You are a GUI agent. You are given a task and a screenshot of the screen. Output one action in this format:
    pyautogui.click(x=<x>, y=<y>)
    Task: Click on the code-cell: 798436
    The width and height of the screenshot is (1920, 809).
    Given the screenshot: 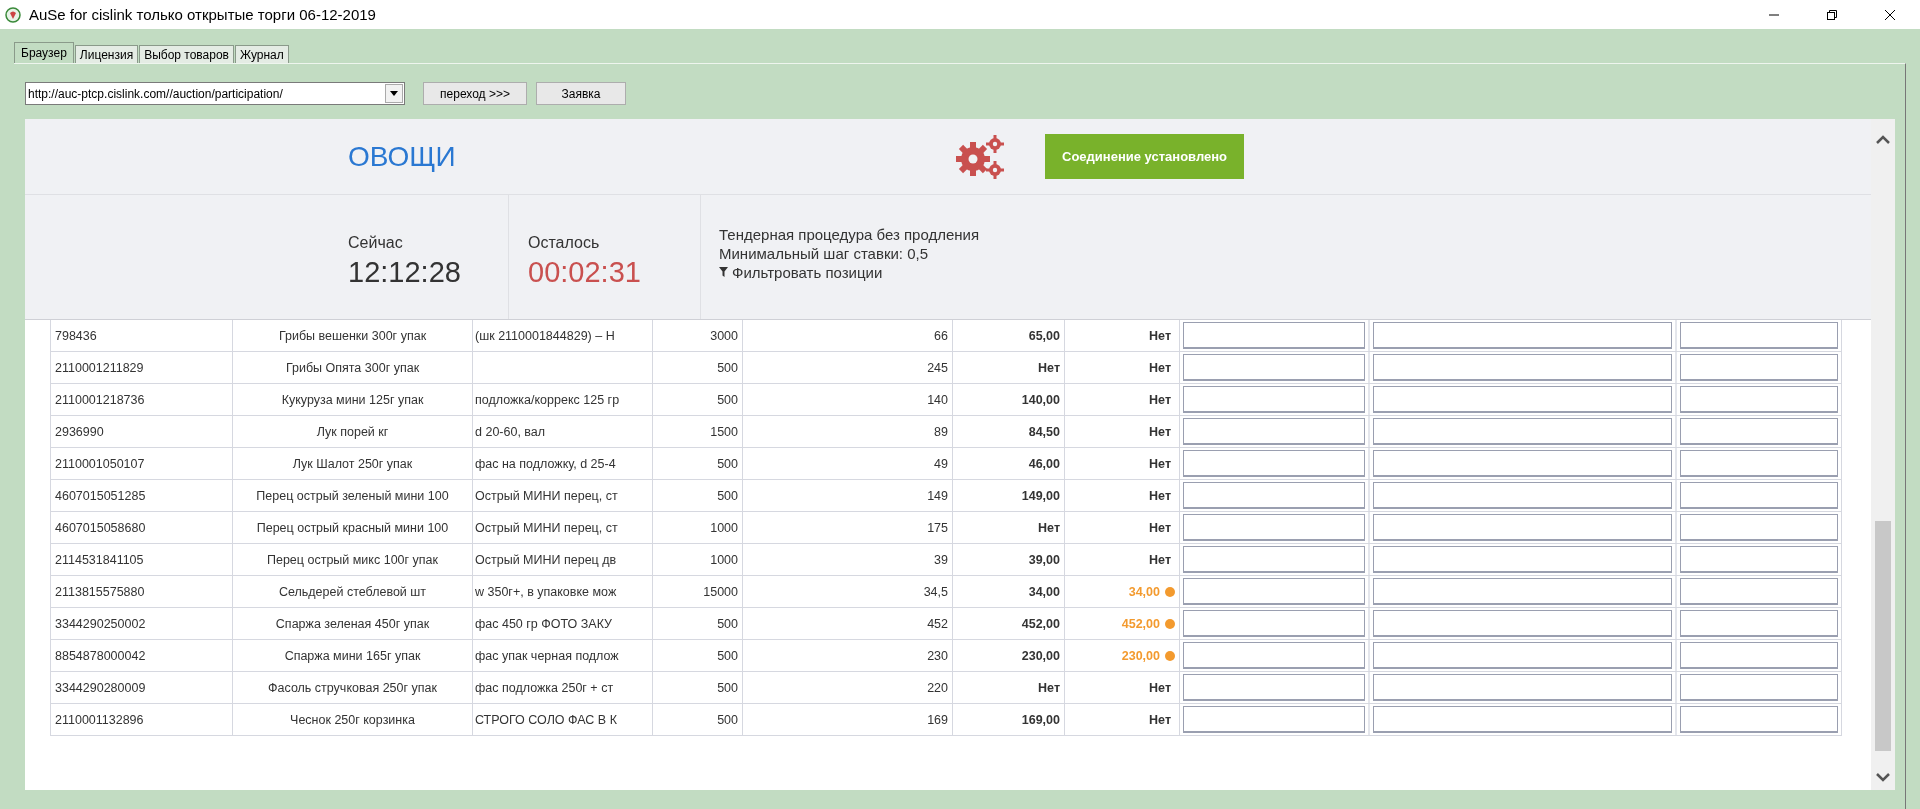 What is the action you would take?
    pyautogui.click(x=142, y=335)
    